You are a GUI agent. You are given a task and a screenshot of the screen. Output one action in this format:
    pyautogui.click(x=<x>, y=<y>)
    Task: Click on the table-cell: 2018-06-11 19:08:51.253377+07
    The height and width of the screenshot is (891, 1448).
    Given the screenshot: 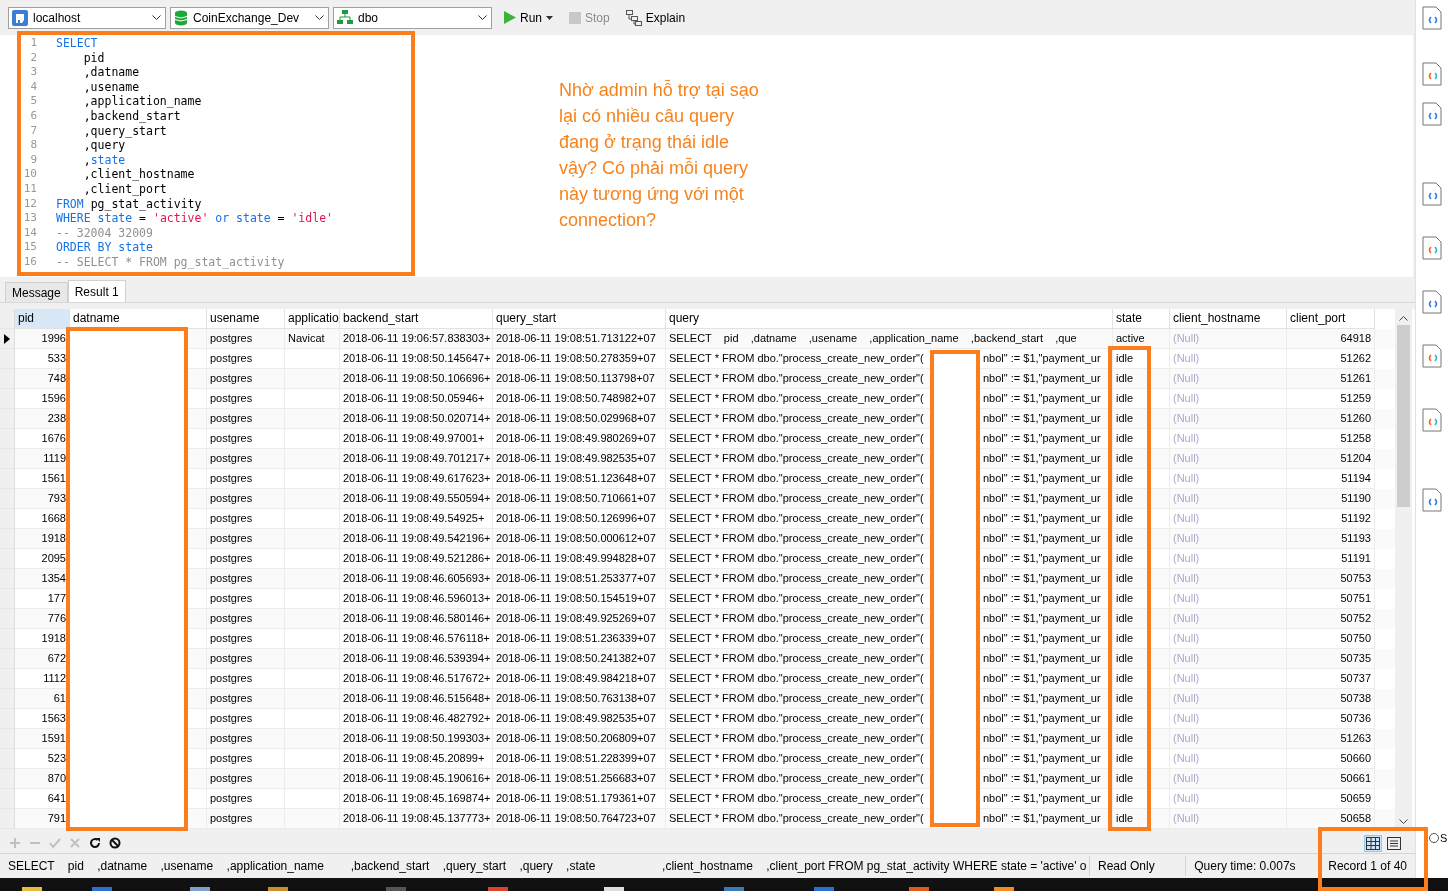 What is the action you would take?
    pyautogui.click(x=579, y=579)
    